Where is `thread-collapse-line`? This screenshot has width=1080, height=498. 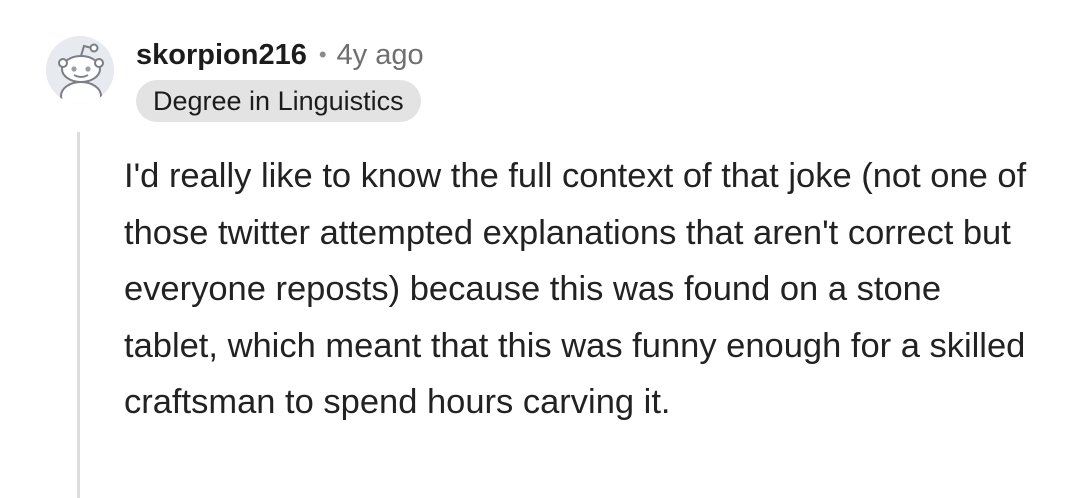 thread-collapse-line is located at coordinates (78, 315).